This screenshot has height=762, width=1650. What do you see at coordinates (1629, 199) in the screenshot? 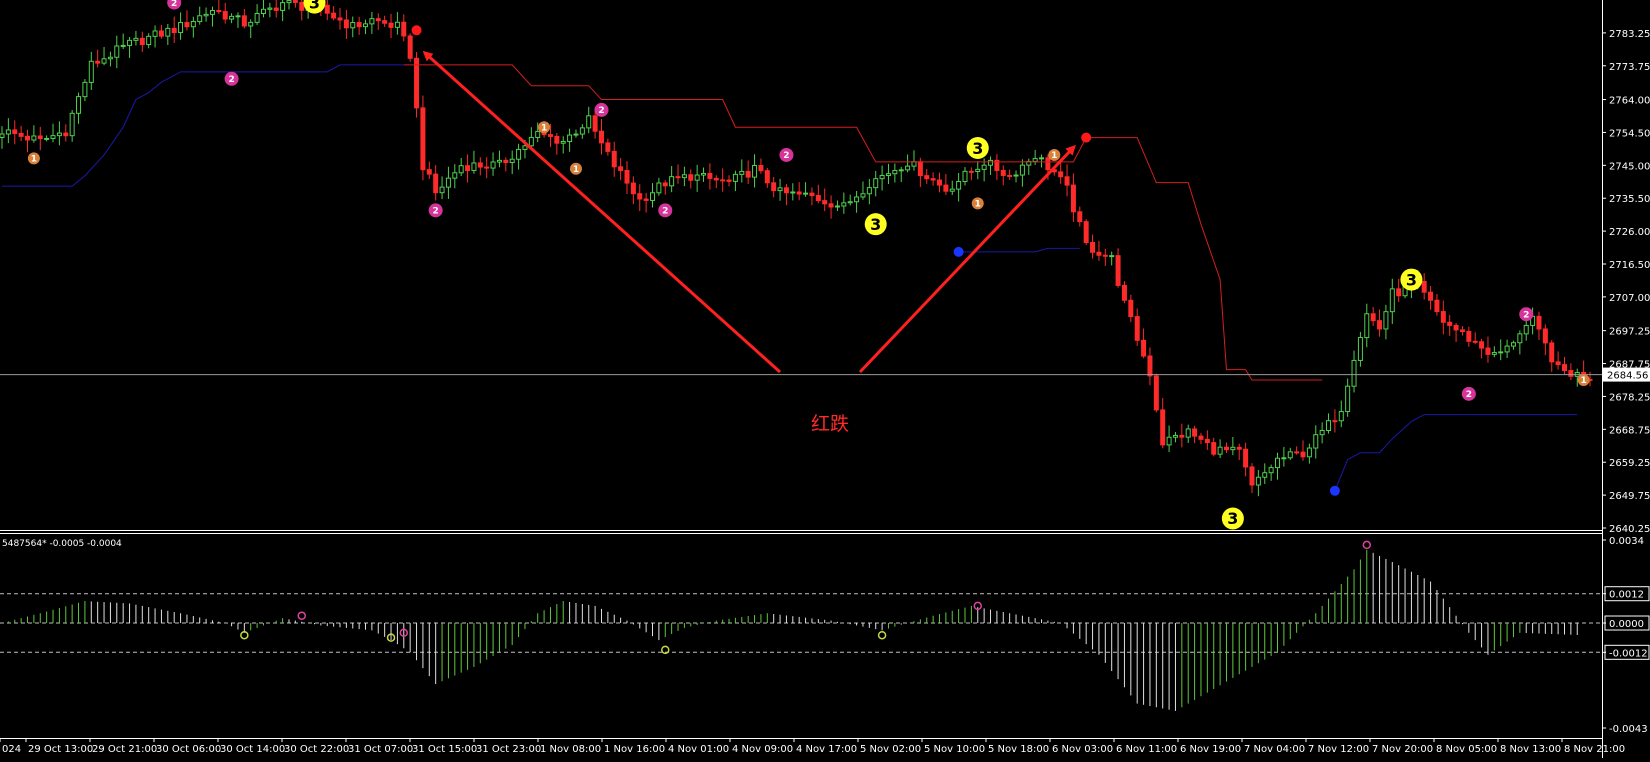
I see `price-tick-label: 2735.50` at bounding box center [1629, 199].